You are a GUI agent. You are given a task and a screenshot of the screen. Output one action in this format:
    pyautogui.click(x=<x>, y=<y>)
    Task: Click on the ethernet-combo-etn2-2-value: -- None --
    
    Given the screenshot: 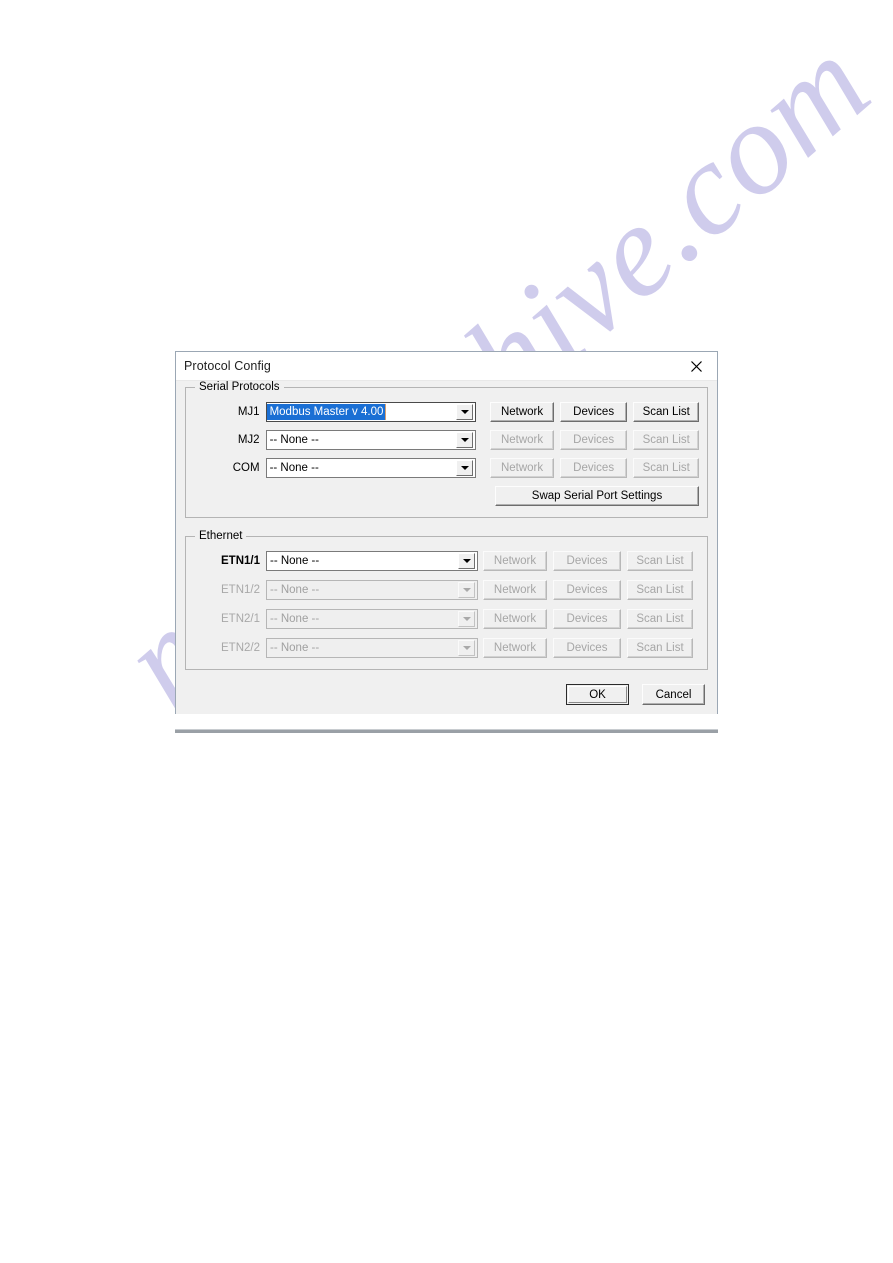 What is the action you would take?
    pyautogui.click(x=295, y=648)
    